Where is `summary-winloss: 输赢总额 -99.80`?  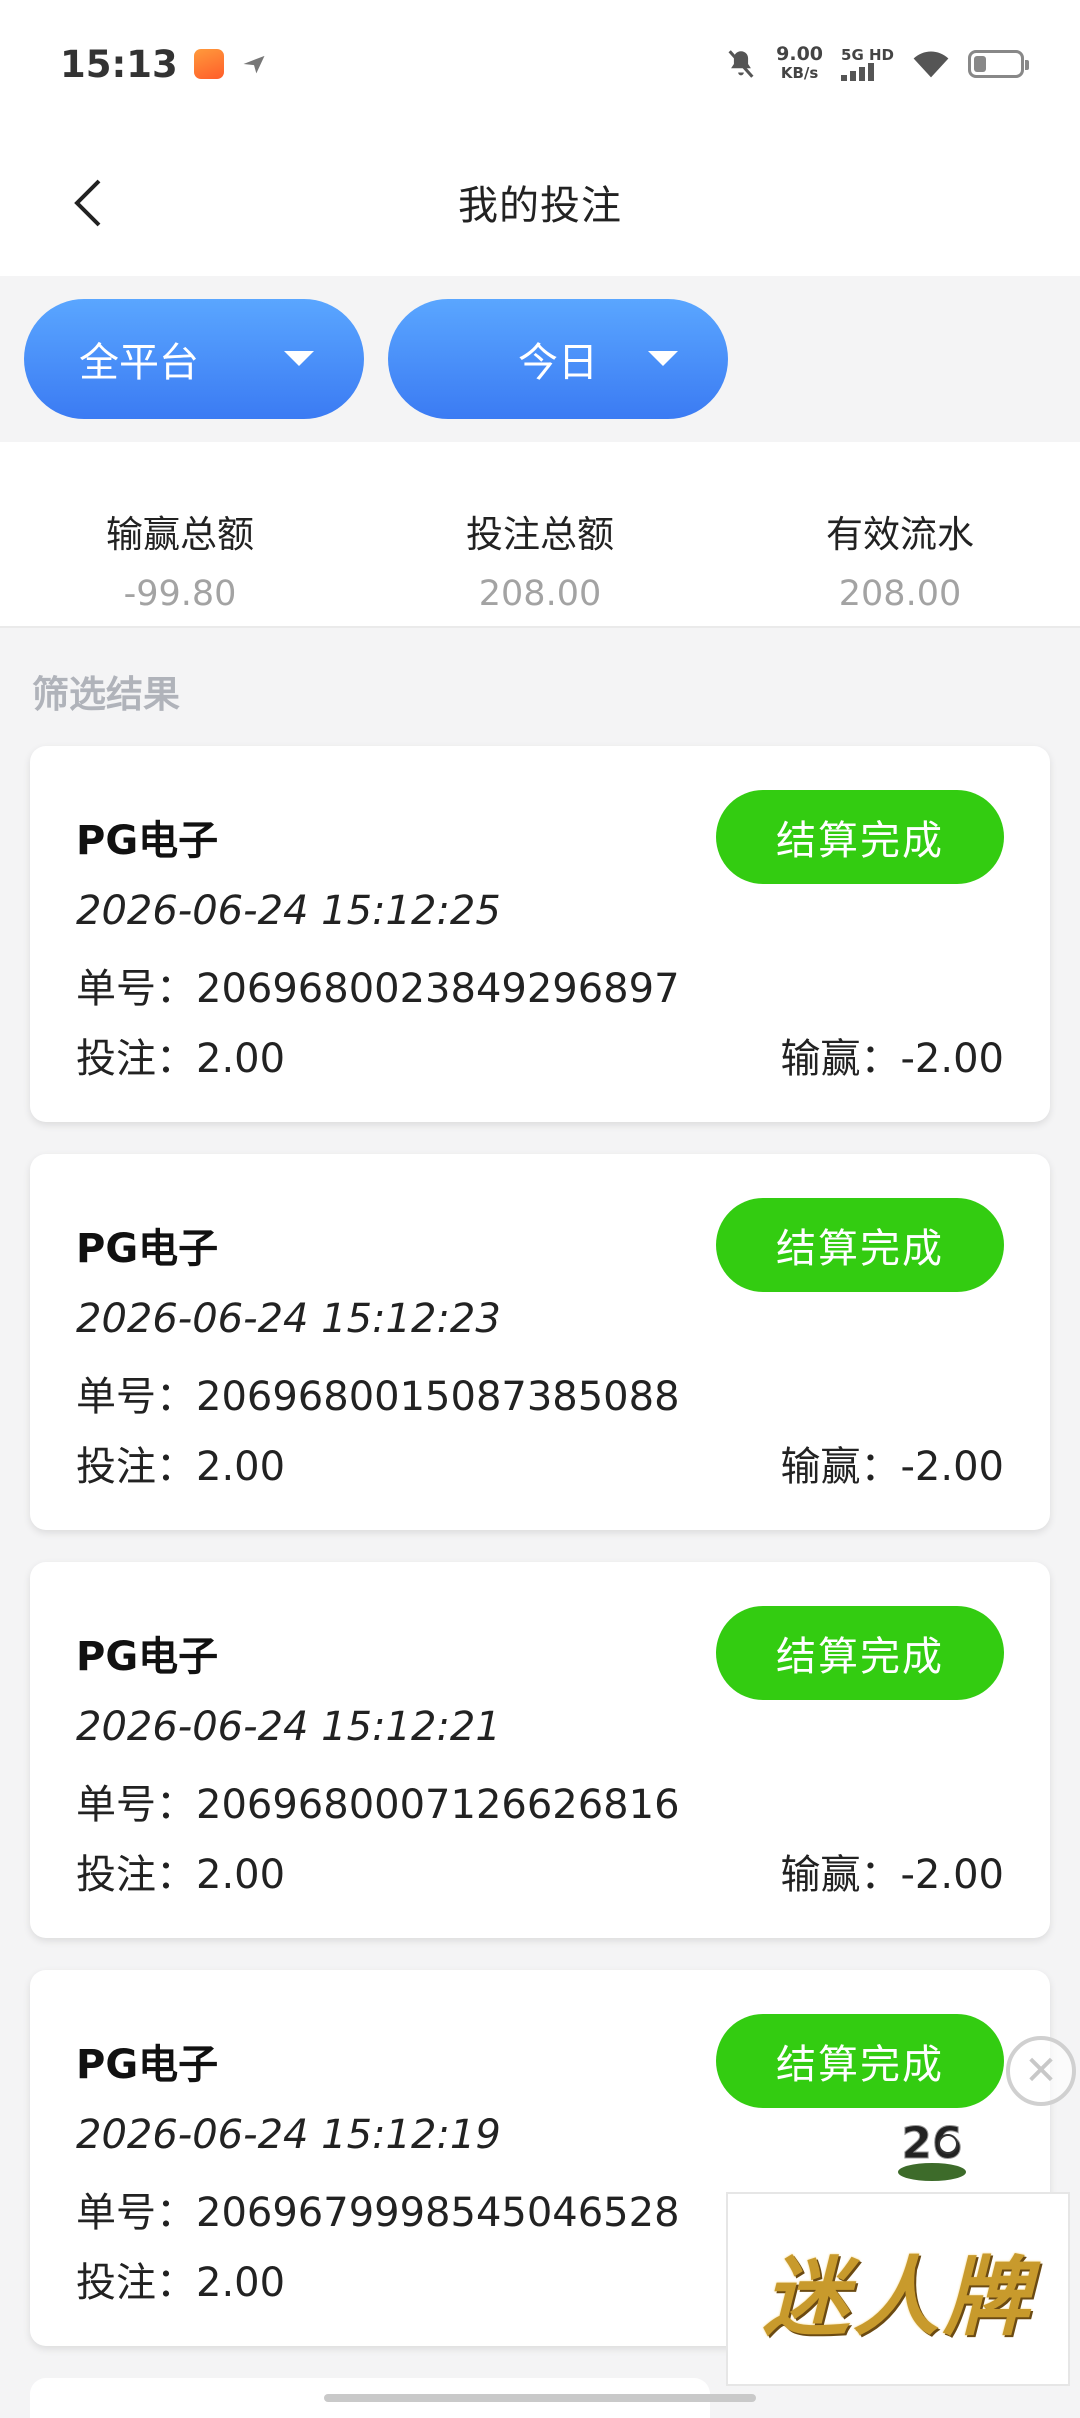
summary-winloss: 输赢总额 -99.80 is located at coordinates (180, 534).